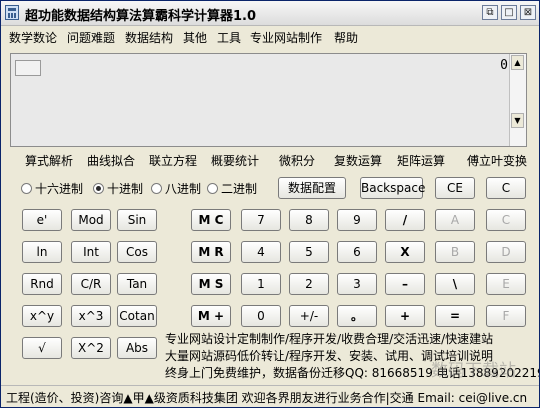 This screenshot has height=408, width=540. Describe the element at coordinates (183, 189) in the screenshot. I see `radio-label: 八进制` at that location.